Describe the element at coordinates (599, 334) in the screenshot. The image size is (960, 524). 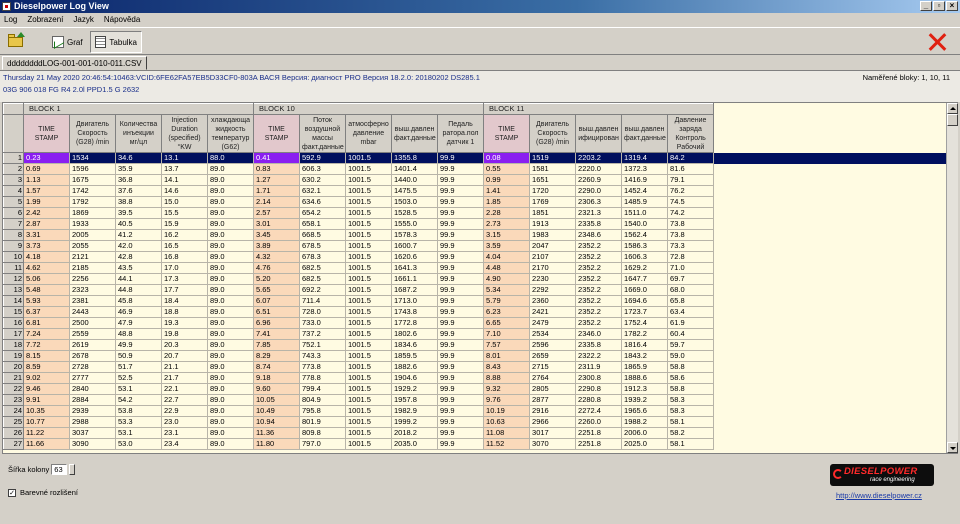
I see `value-cell: 2346.0` at that location.